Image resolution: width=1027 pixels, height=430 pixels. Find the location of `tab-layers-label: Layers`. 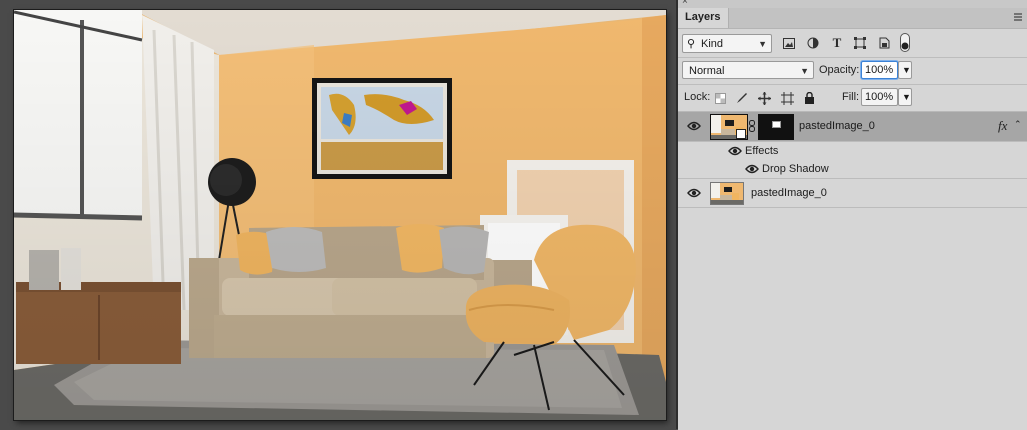

tab-layers-label: Layers is located at coordinates (703, 17).